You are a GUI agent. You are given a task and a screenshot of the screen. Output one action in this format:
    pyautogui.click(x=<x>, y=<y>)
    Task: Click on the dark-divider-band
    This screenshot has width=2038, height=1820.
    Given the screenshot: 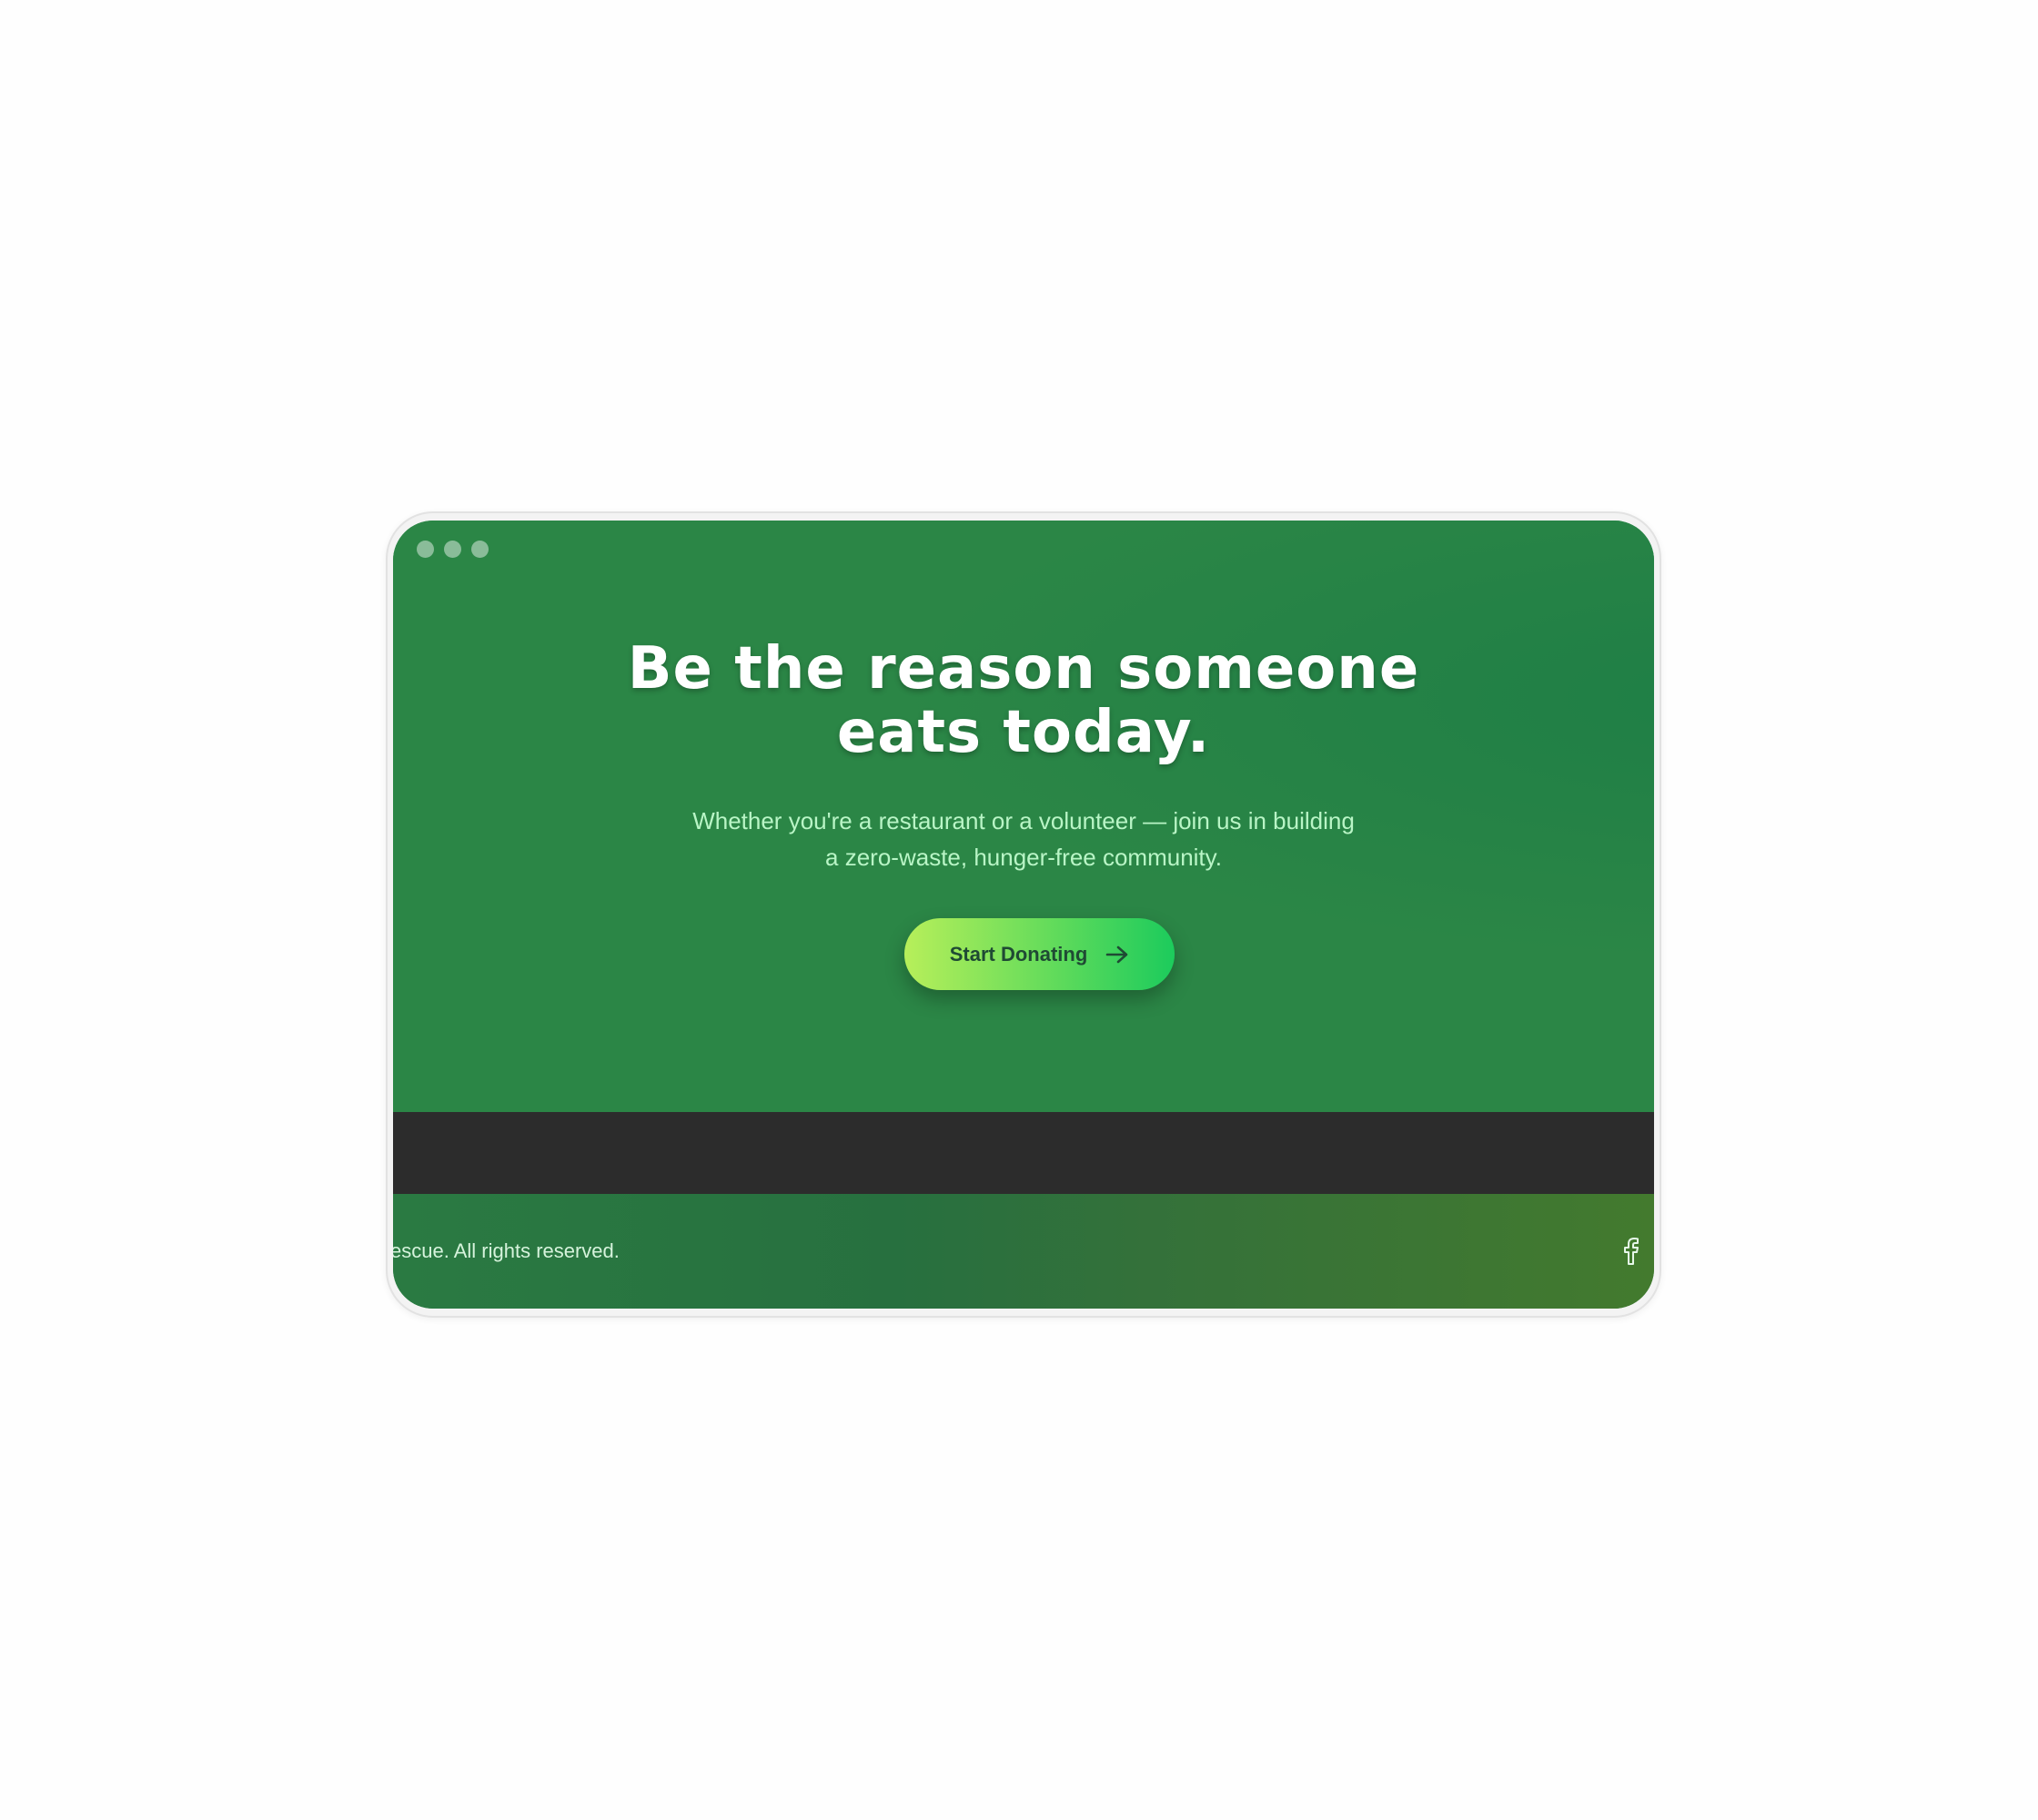 What is the action you would take?
    pyautogui.click(x=1023, y=1153)
    